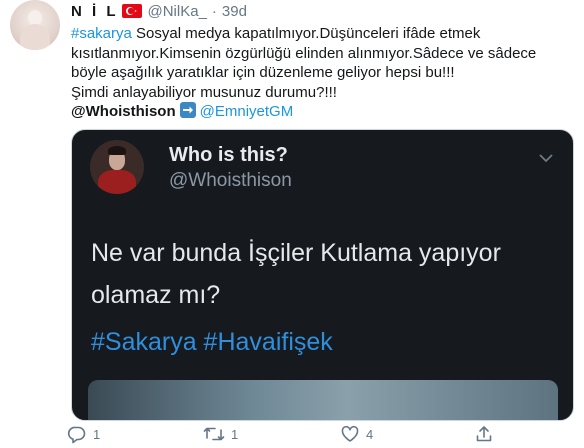  Describe the element at coordinates (323, 400) in the screenshot. I see `embedded-image-preview` at that location.